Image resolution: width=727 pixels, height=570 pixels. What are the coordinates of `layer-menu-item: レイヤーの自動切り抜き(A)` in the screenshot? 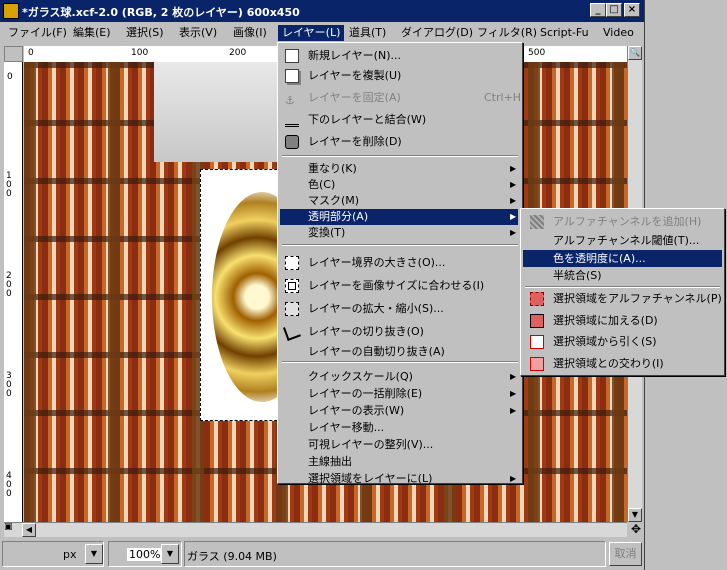 It's located at (399, 352).